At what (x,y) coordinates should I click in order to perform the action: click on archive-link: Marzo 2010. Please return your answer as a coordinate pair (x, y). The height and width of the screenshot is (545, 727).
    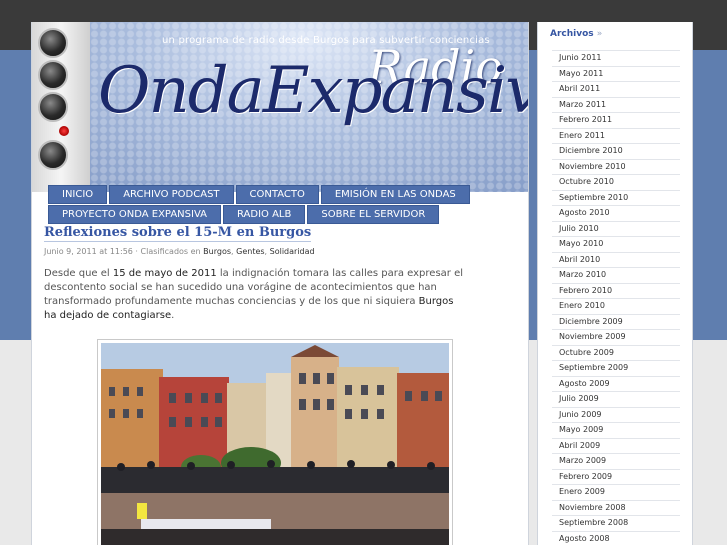
    Looking at the image, I should click on (616, 275).